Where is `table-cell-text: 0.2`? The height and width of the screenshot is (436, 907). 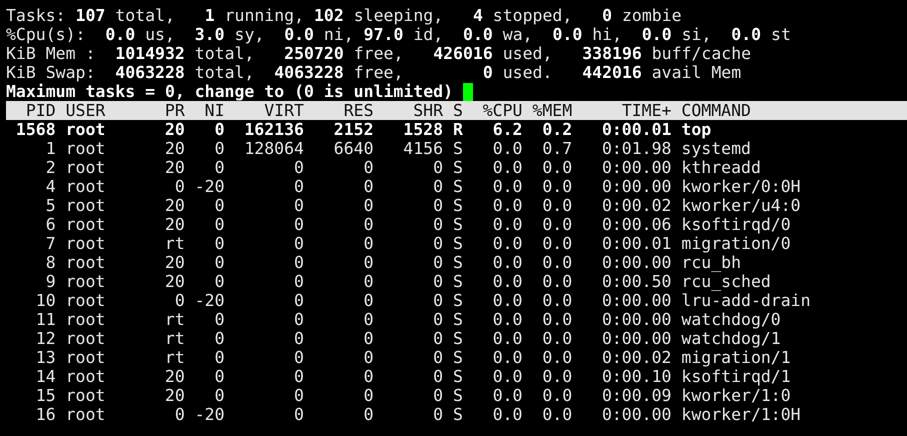 table-cell-text: 0.2 is located at coordinates (556, 129).